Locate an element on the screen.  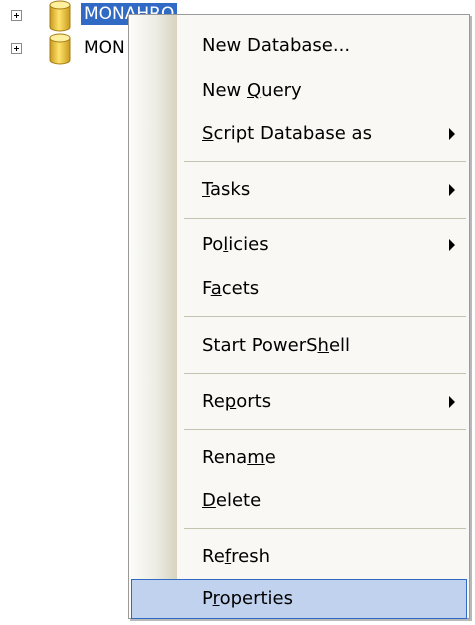
menu-item-label: Properties is located at coordinates (247, 598).